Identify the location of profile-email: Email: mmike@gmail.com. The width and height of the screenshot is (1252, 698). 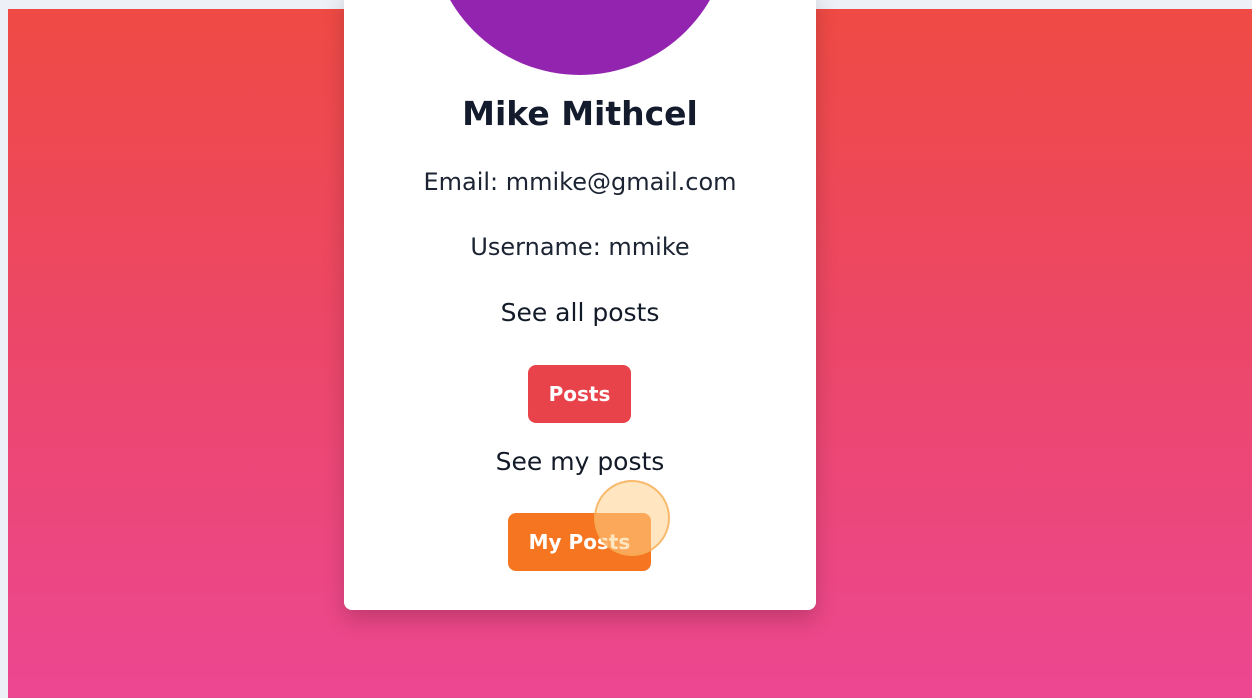
(580, 182).